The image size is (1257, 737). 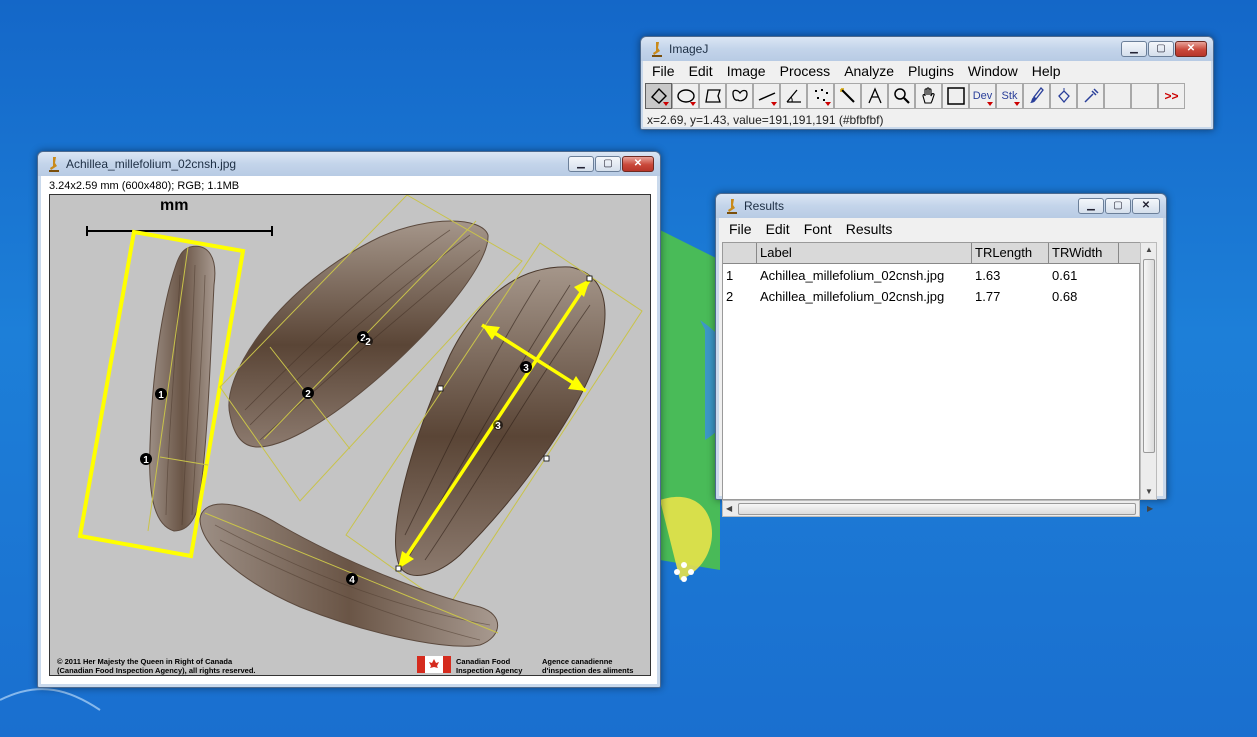 What do you see at coordinates (663, 71) in the screenshot?
I see `menu-file: File` at bounding box center [663, 71].